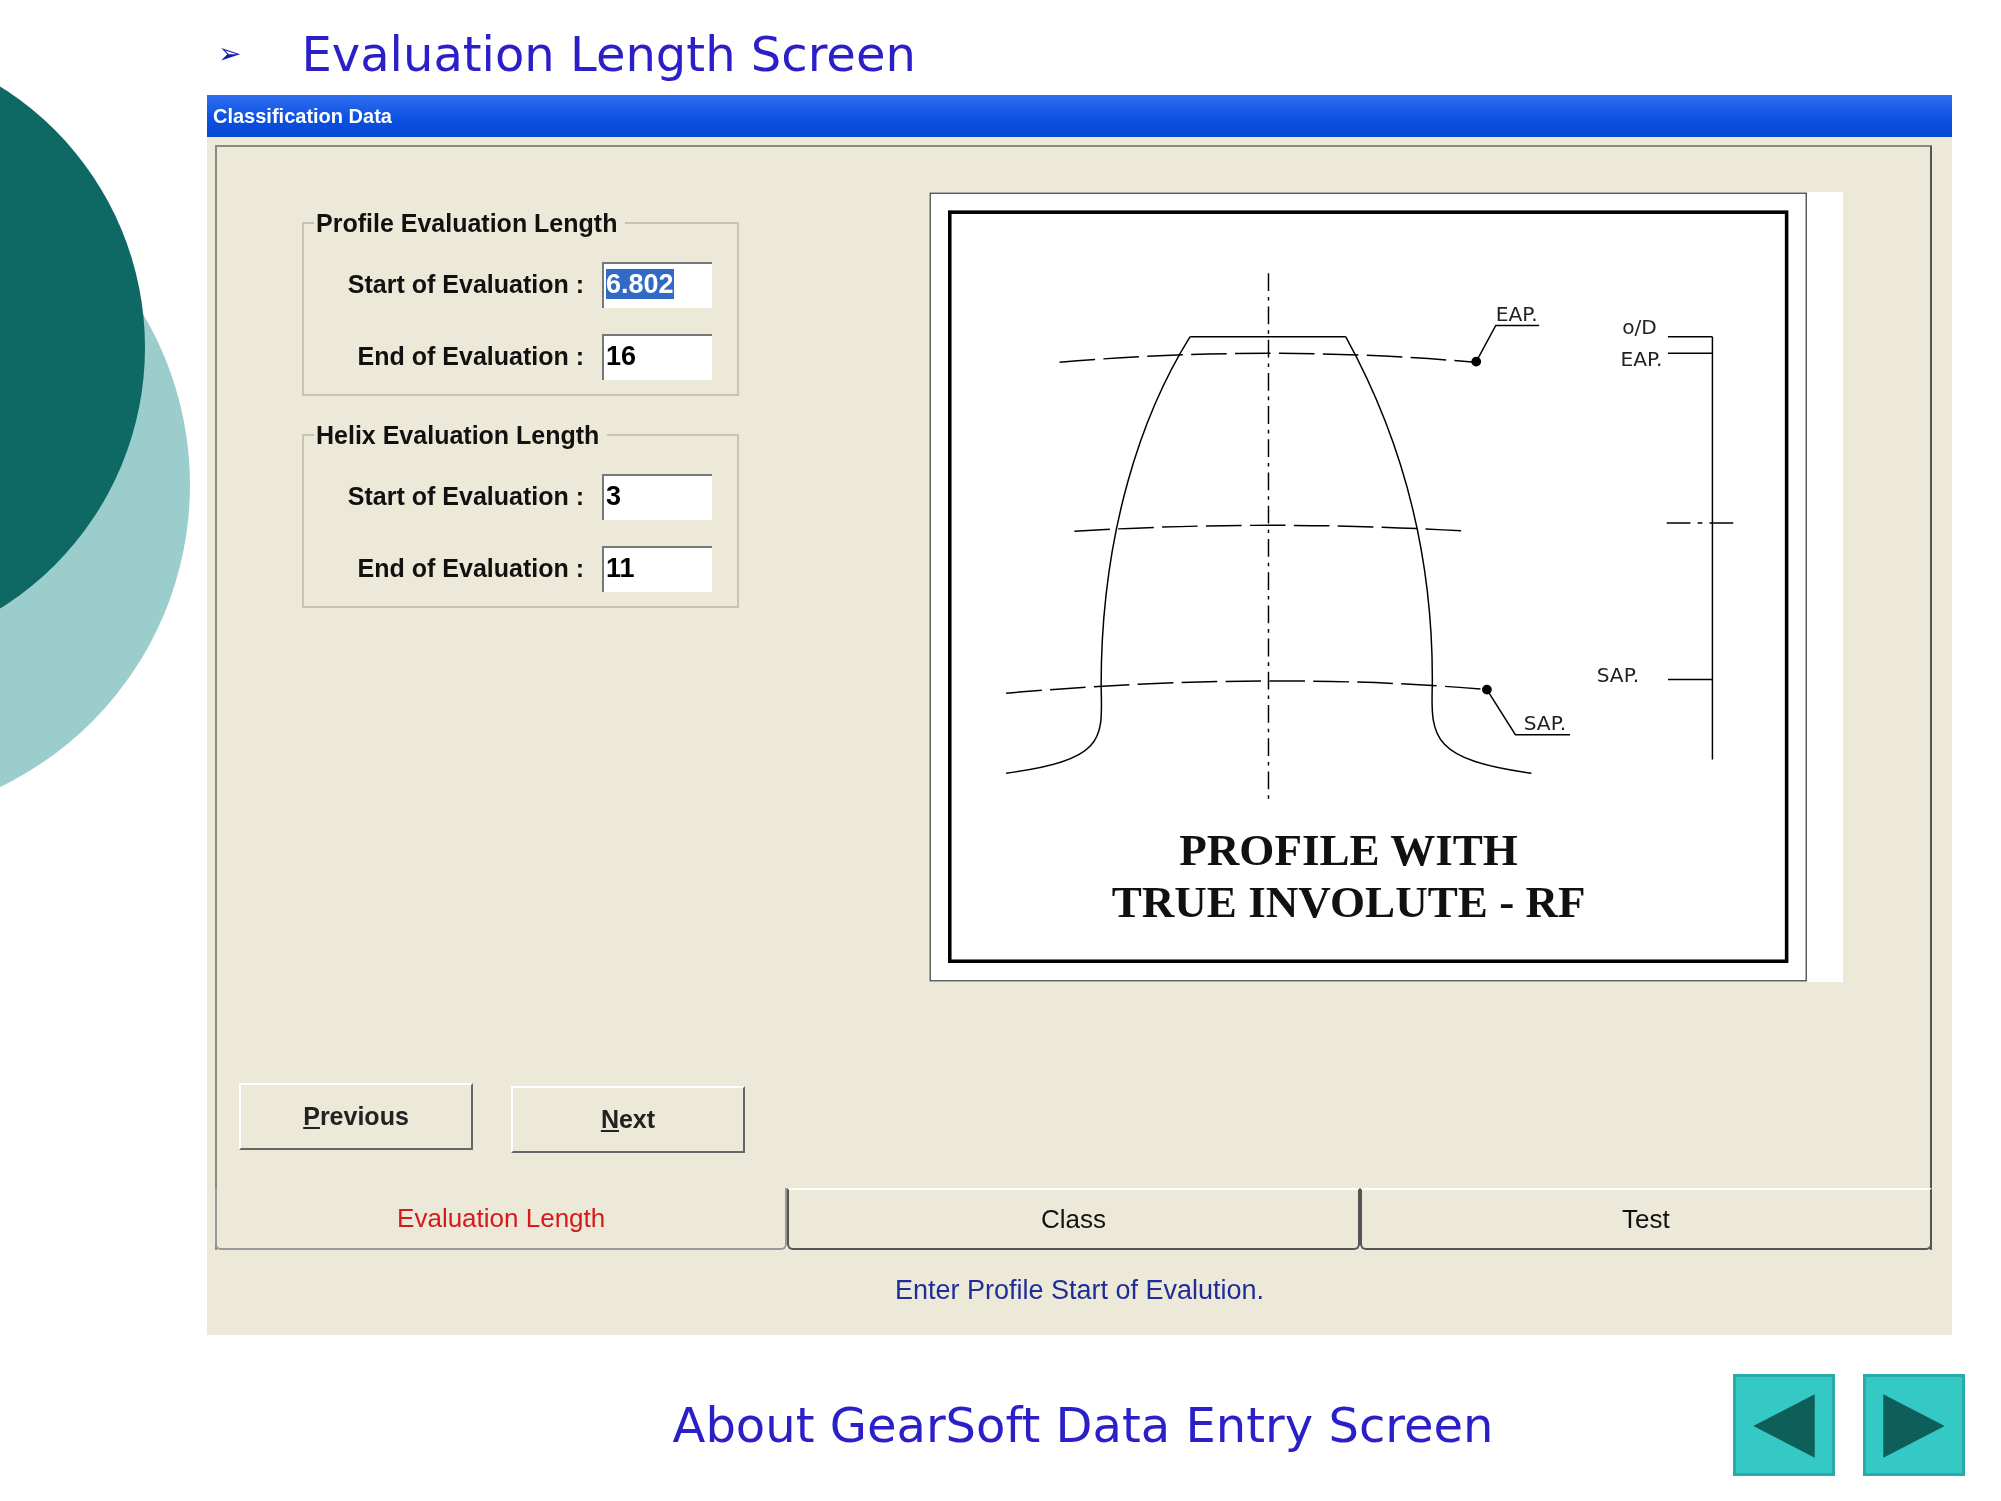 The image size is (2001, 1501). Describe the element at coordinates (1348, 901) in the screenshot. I see `figure-caption: TRUE INVOLUTE - RF` at that location.